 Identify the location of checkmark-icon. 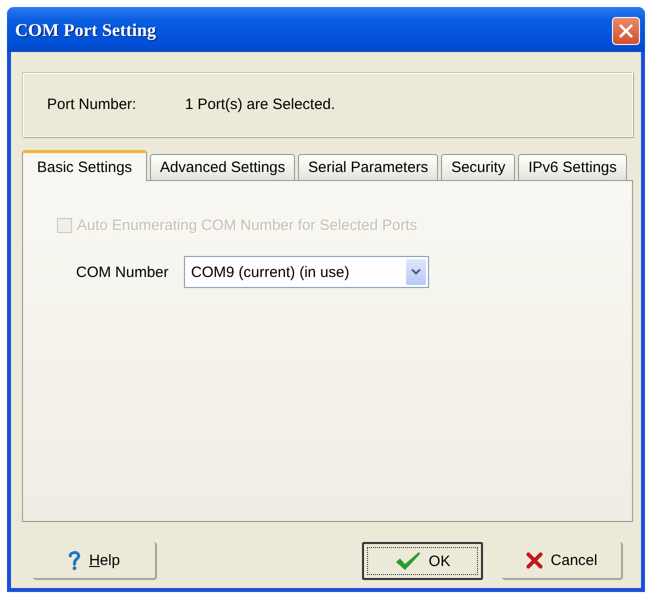
(407, 561).